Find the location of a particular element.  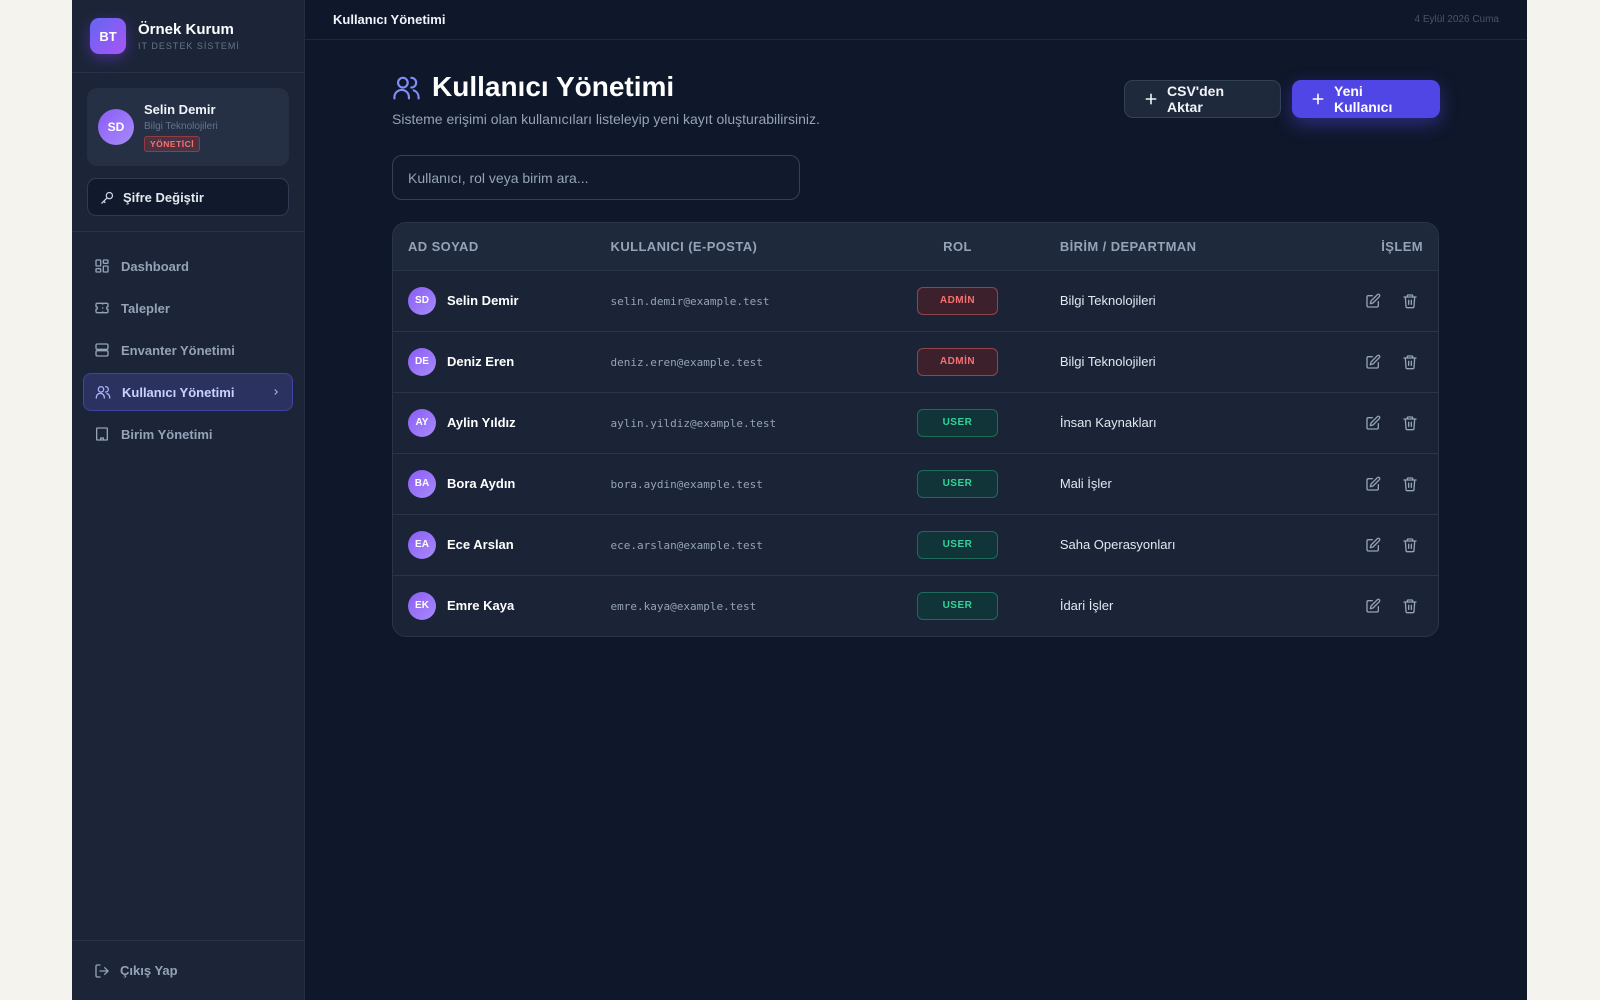

avatar: SD is located at coordinates (116, 127).